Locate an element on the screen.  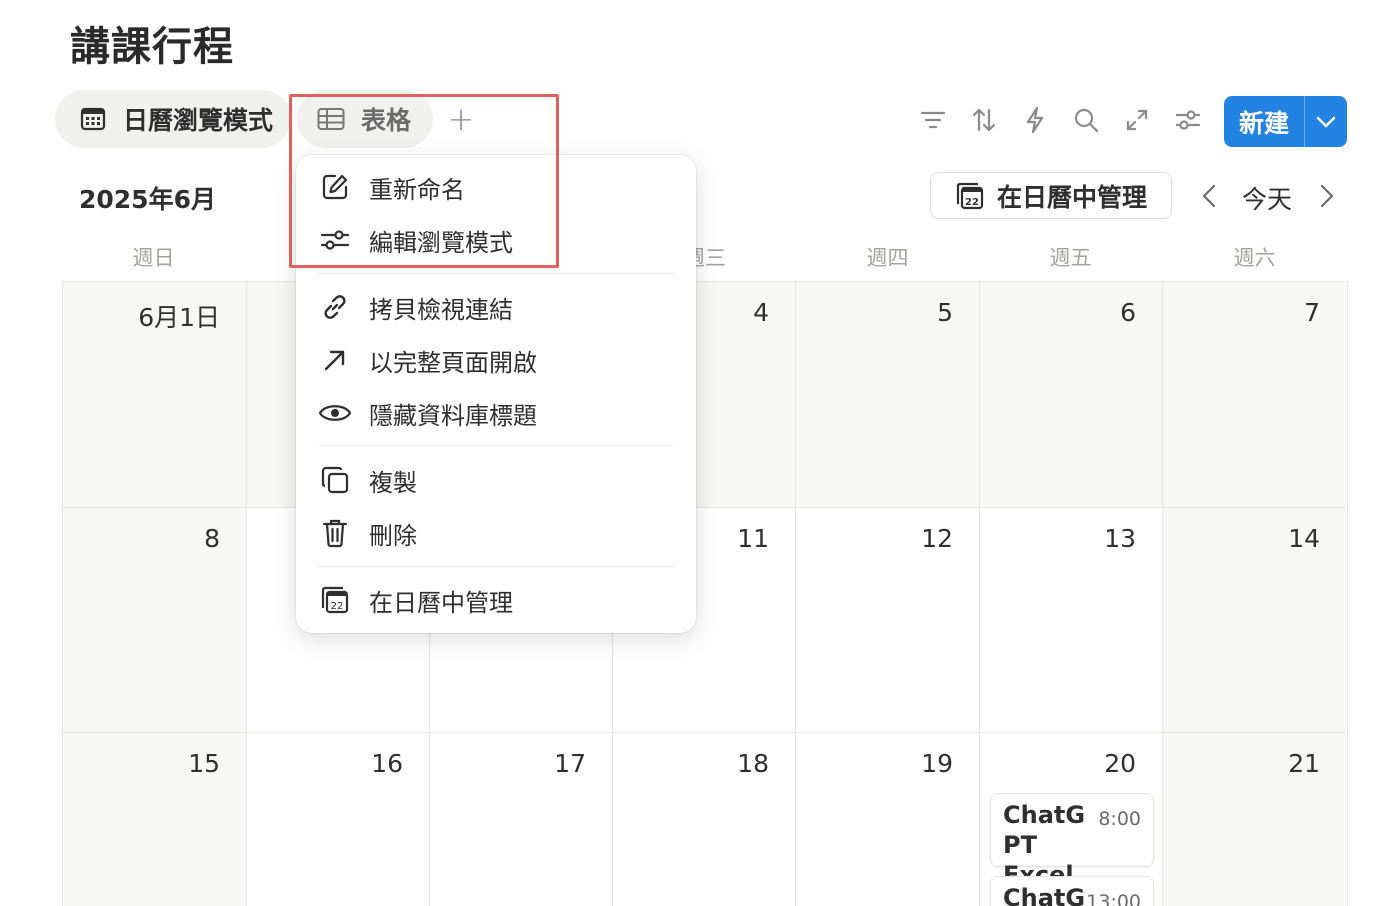
new-button-label: 新建 is located at coordinates (1264, 121).